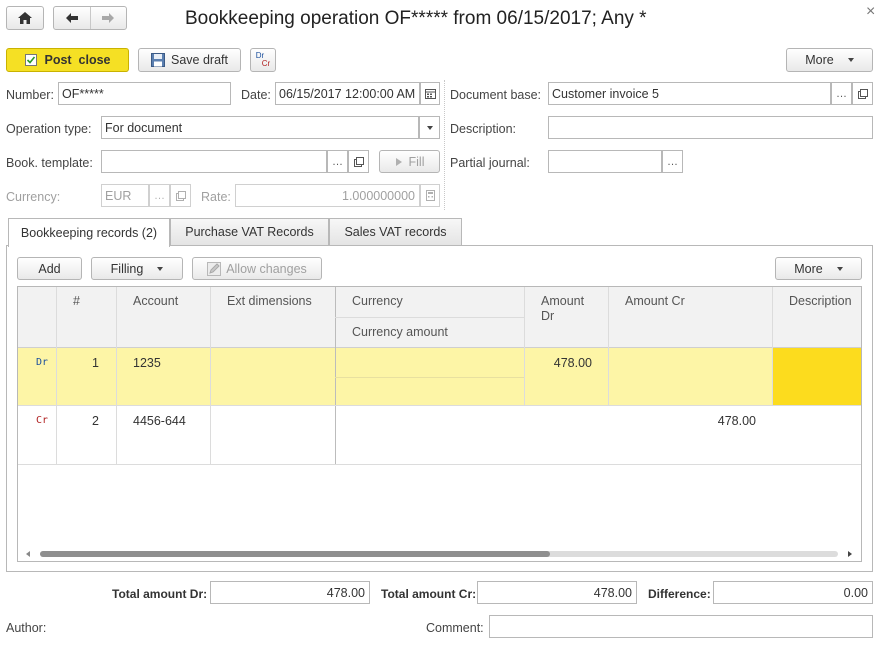 This screenshot has height=646, width=885. What do you see at coordinates (158, 60) in the screenshot?
I see `save-icon` at bounding box center [158, 60].